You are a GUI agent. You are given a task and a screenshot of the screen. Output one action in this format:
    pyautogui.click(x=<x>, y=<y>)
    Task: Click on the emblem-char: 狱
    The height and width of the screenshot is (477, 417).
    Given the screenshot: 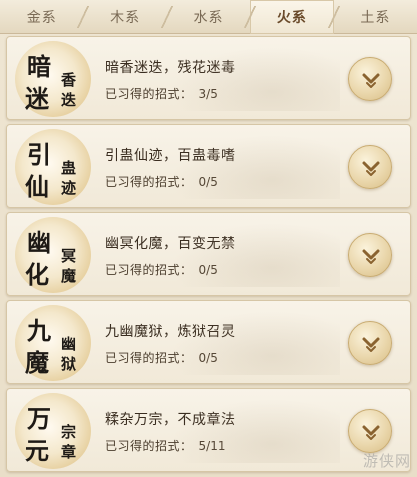 What is the action you would take?
    pyautogui.click(x=69, y=364)
    